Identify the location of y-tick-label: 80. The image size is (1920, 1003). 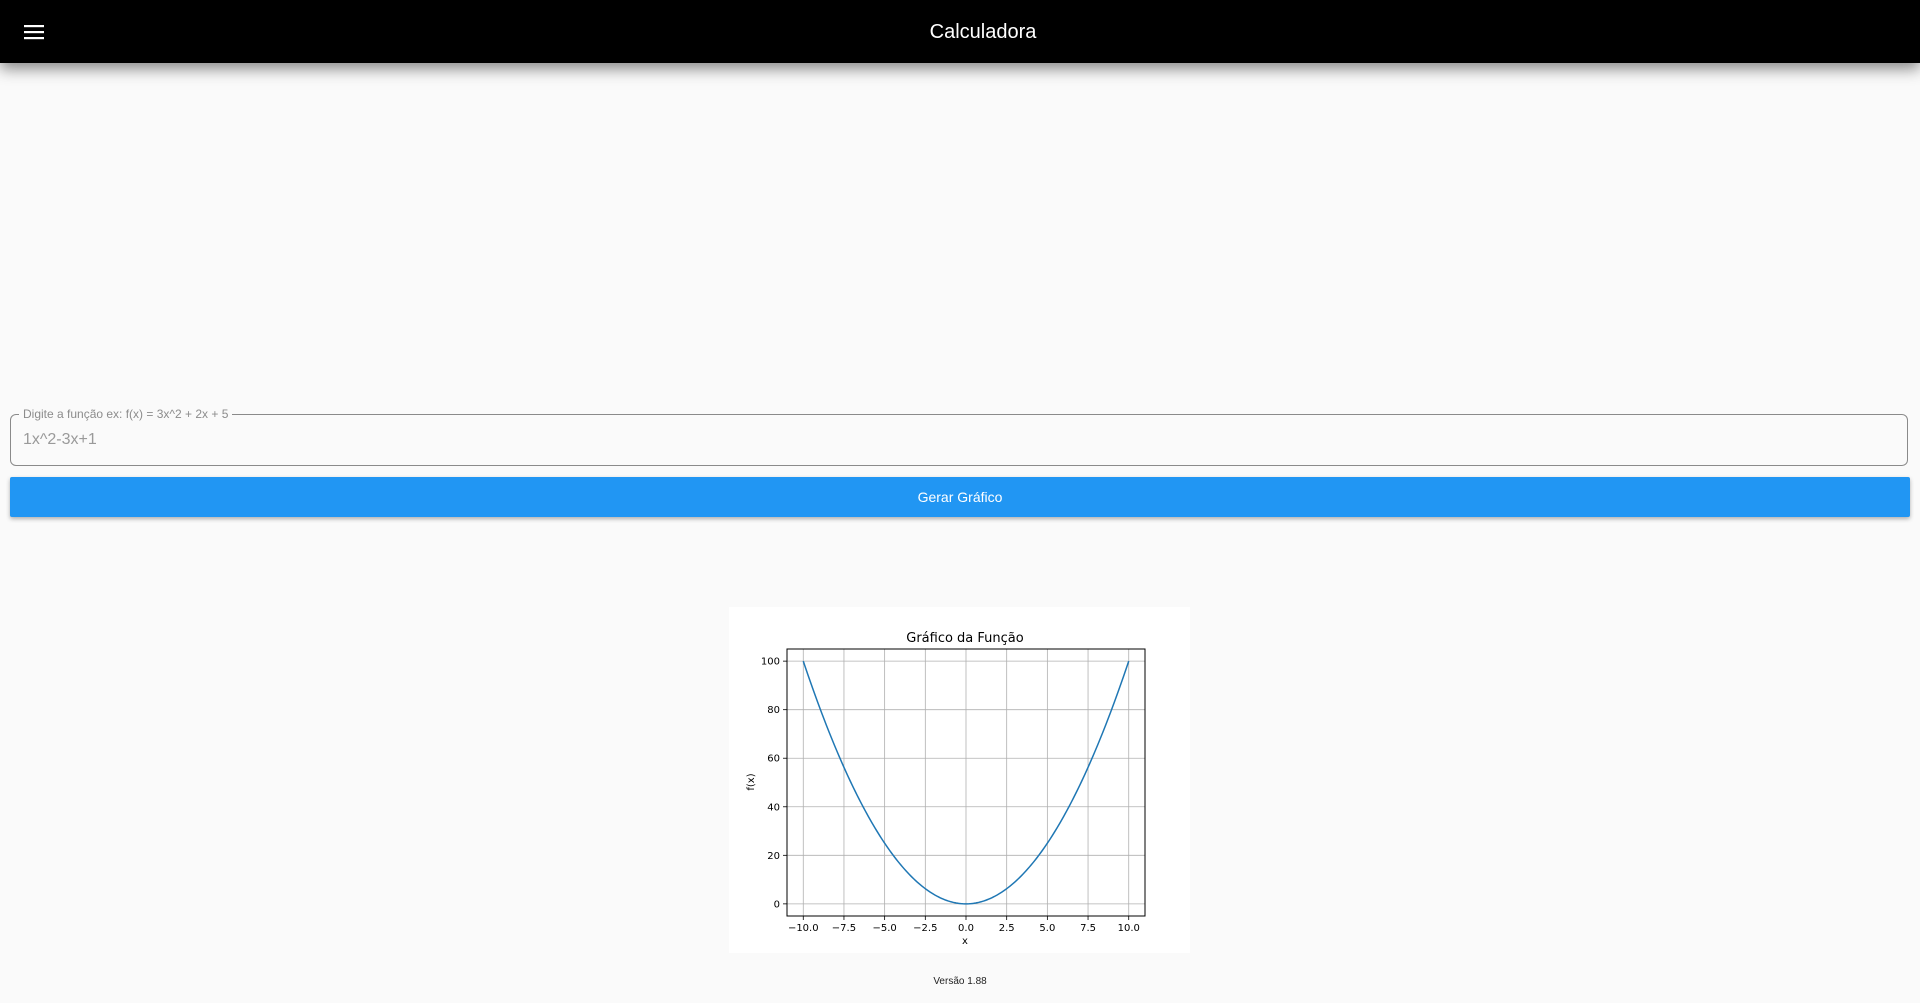
(773, 710).